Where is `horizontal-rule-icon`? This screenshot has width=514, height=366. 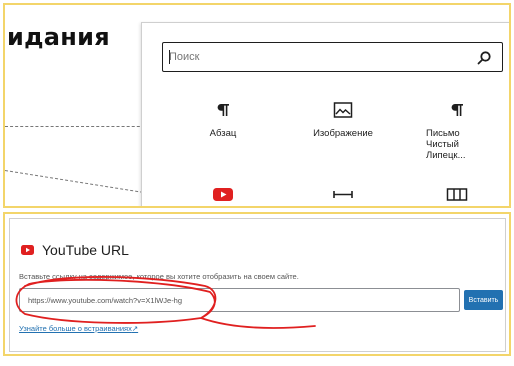
horizontal-rule-icon is located at coordinates (343, 194).